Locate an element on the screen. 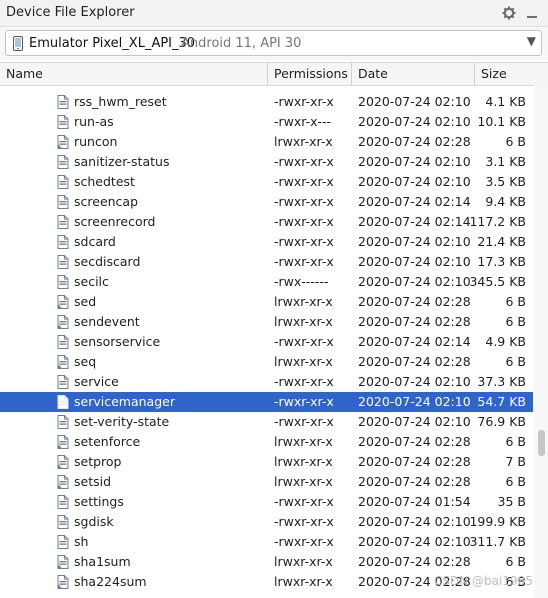  minimize-icon is located at coordinates (532, 13).